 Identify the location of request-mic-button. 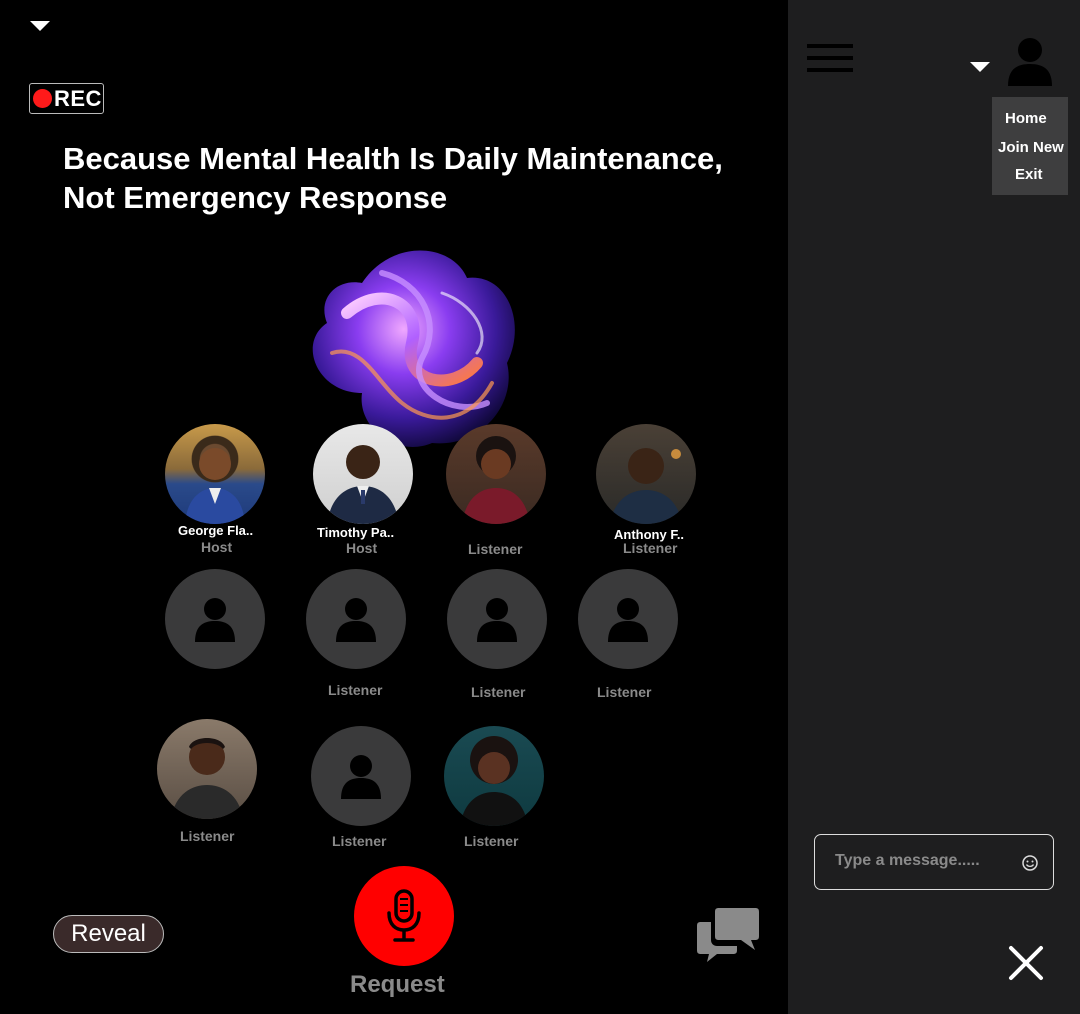
(404, 916).